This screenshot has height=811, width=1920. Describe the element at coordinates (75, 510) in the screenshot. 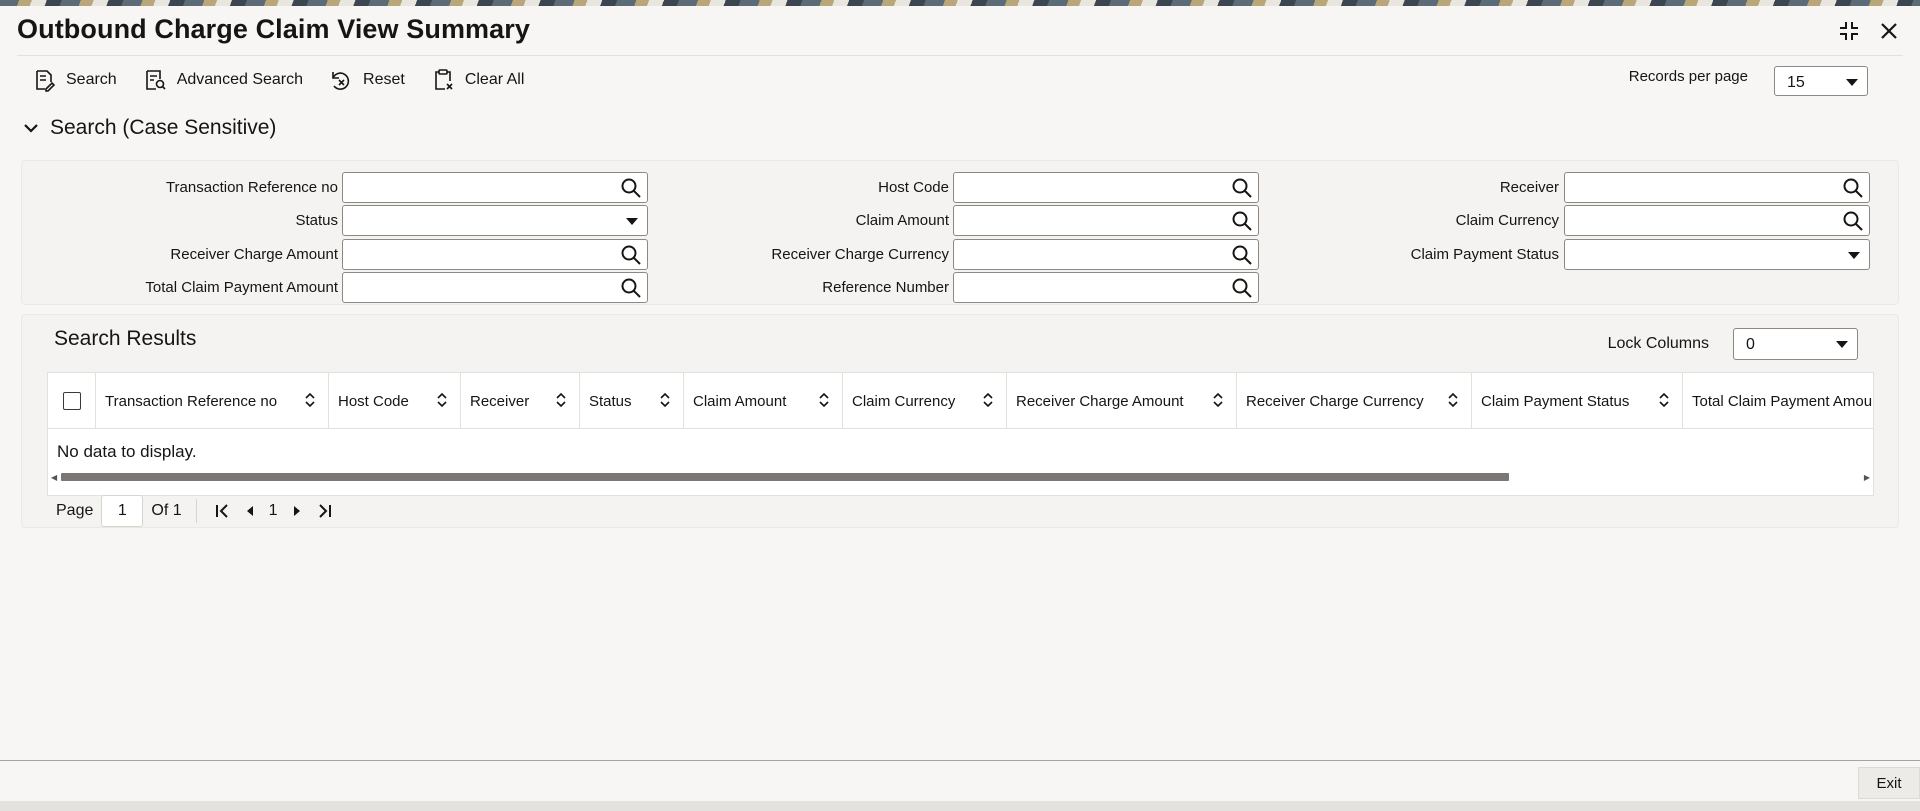

I see `page-label: Page` at that location.